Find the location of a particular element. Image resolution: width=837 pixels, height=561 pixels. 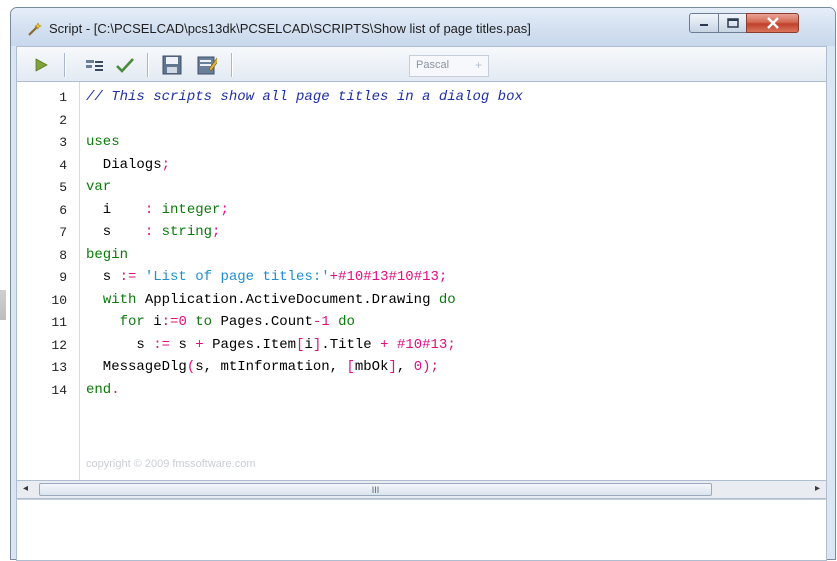

code-line: i : integer; is located at coordinates (157, 210).